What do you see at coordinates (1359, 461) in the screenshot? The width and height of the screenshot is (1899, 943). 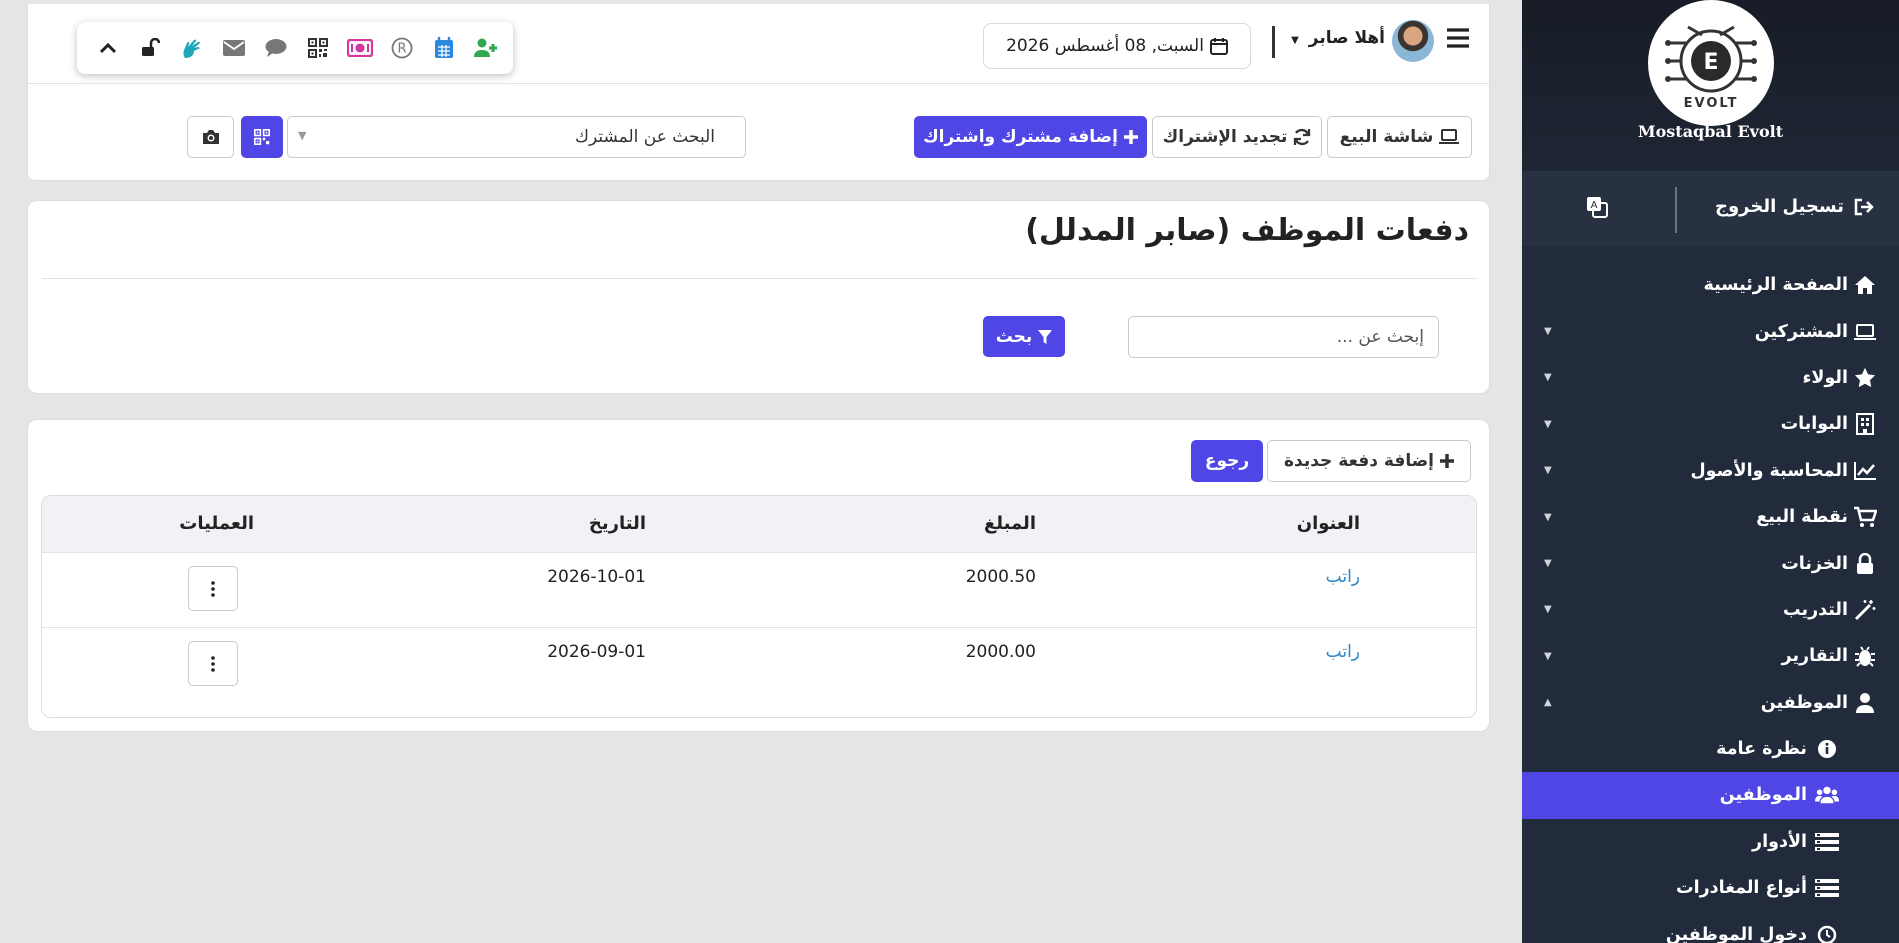 I see `add-payment-label: إضافة دفعة جديدة` at bounding box center [1359, 461].